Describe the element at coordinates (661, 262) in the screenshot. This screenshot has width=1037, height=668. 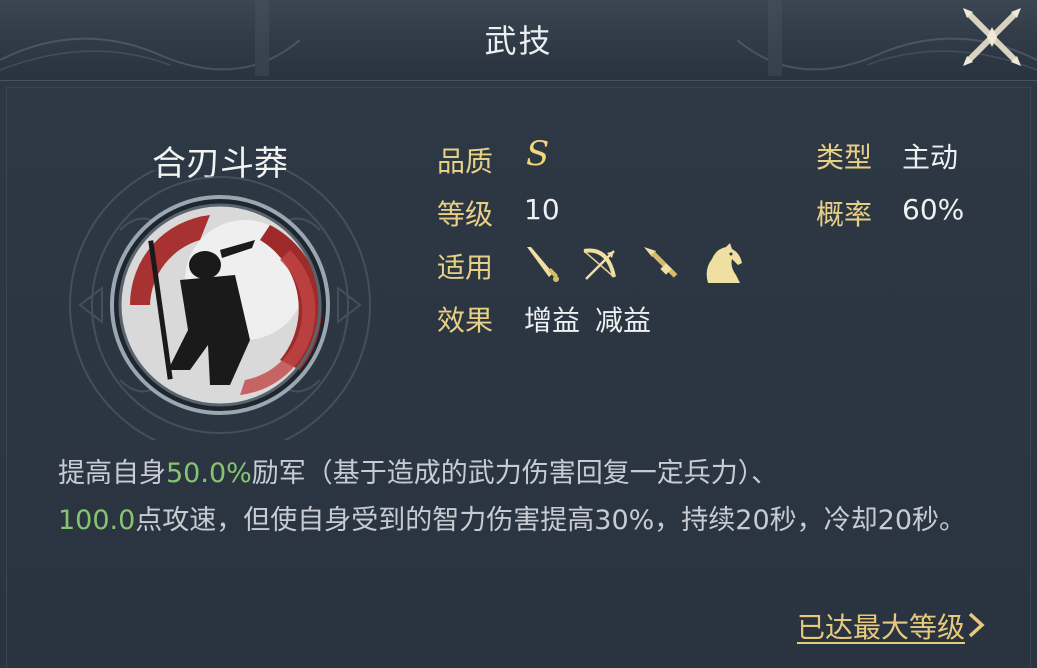
I see `spear-icon` at that location.